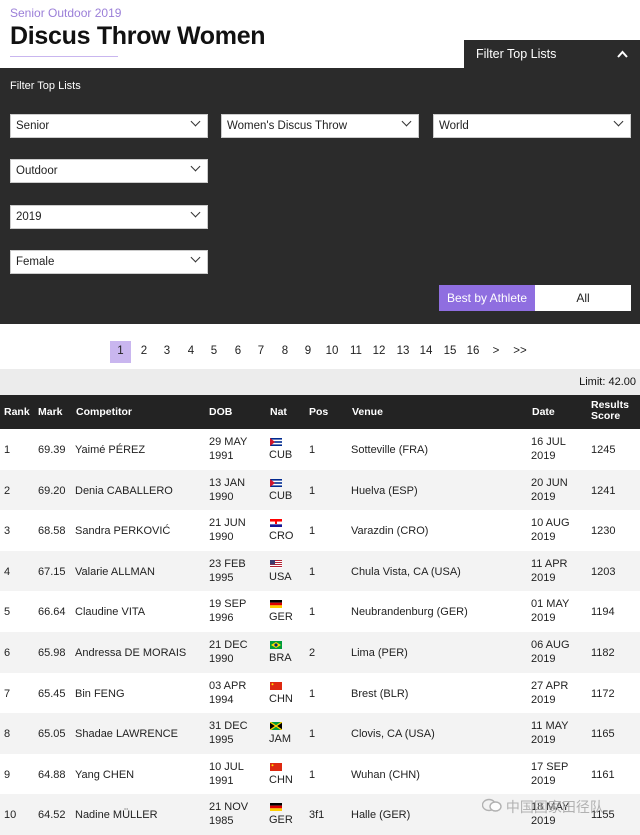 This screenshot has width=640, height=835. Describe the element at coordinates (115, 572) in the screenshot. I see `competitor-link: Valarie ALLMAN` at that location.